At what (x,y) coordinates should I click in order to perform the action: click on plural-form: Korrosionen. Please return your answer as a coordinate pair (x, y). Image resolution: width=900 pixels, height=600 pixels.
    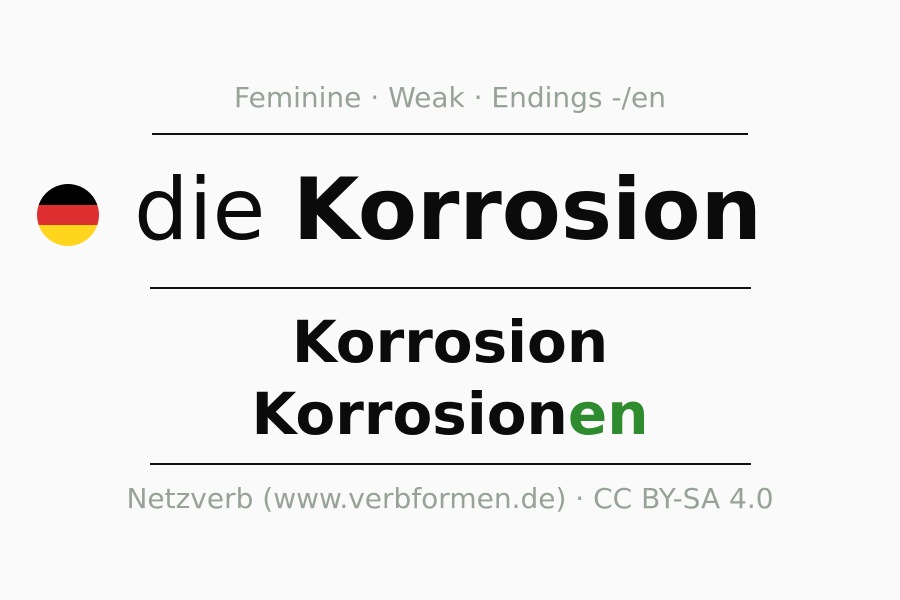
    Looking at the image, I should click on (450, 414).